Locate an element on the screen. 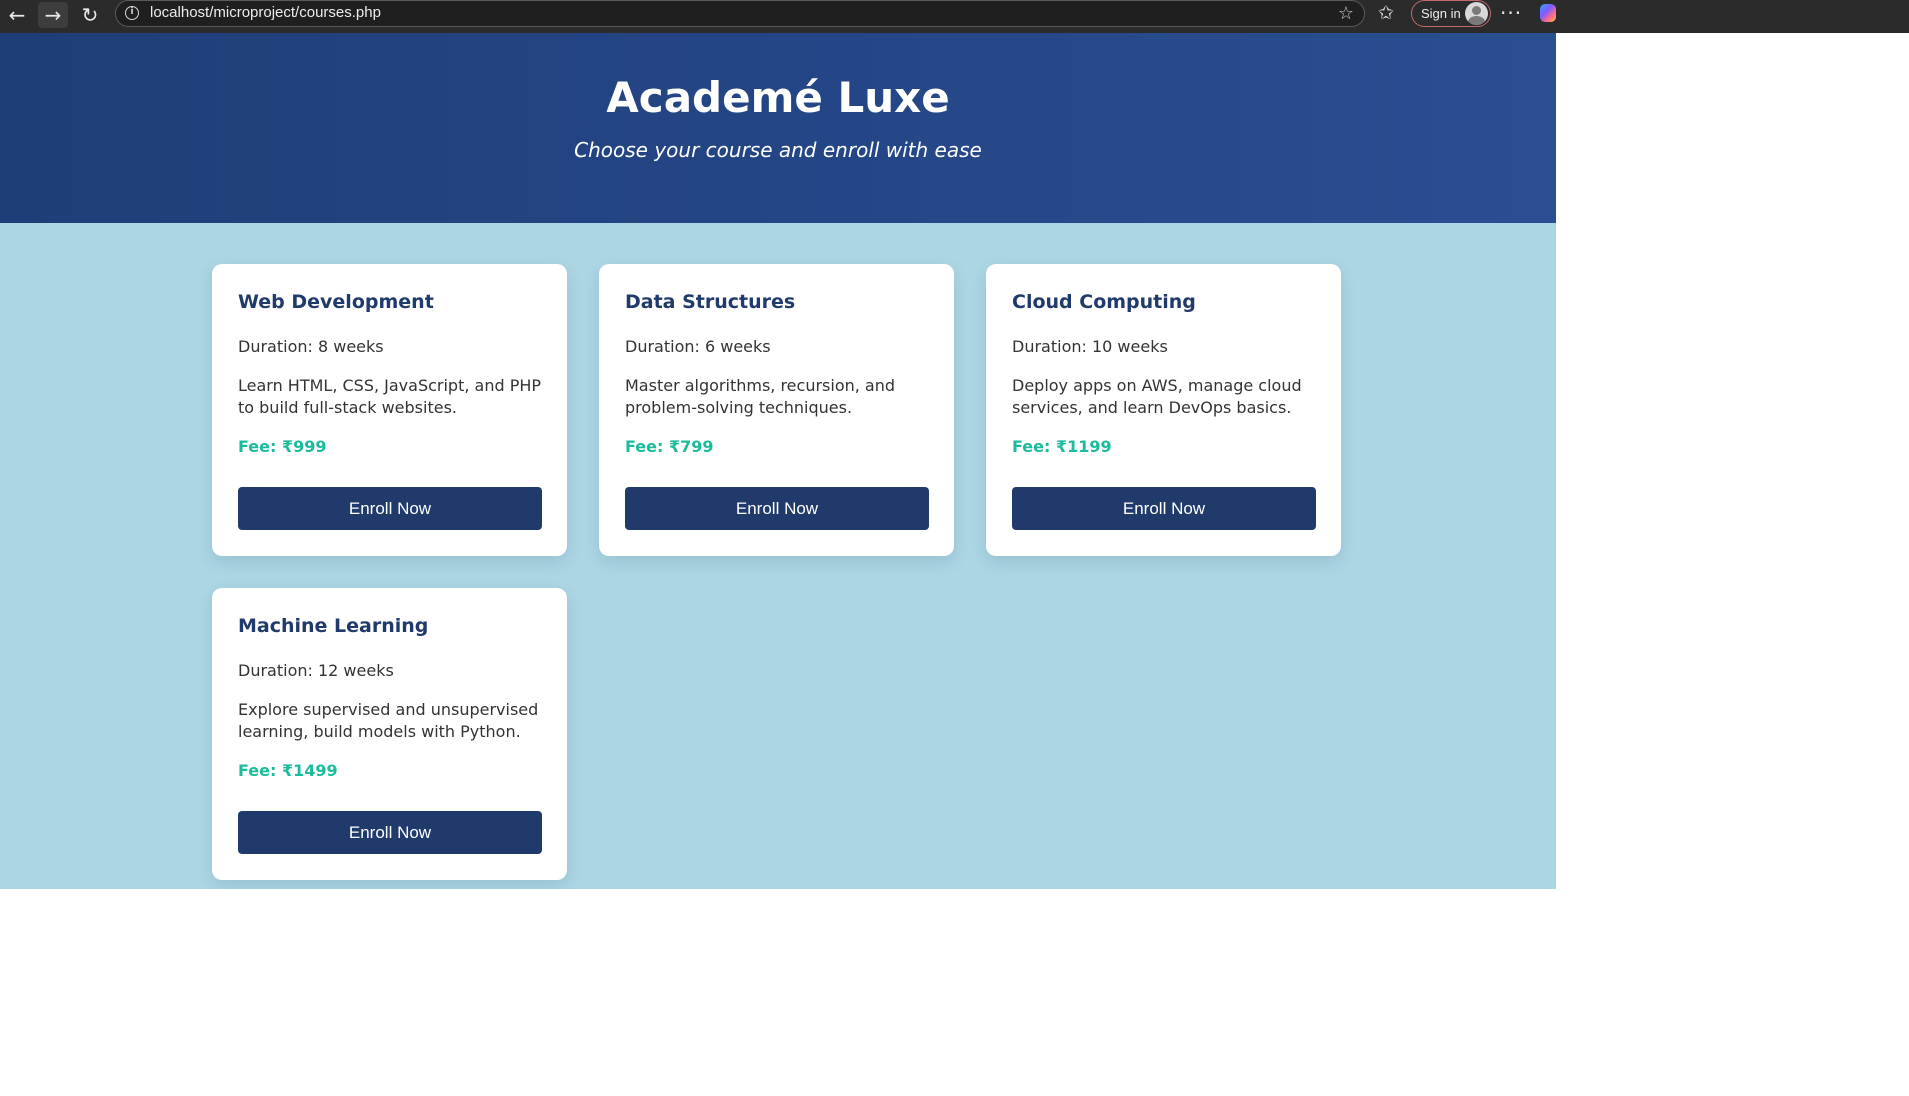 The width and height of the screenshot is (1909, 1096). course-duration: Duration: 12 weeks is located at coordinates (316, 670).